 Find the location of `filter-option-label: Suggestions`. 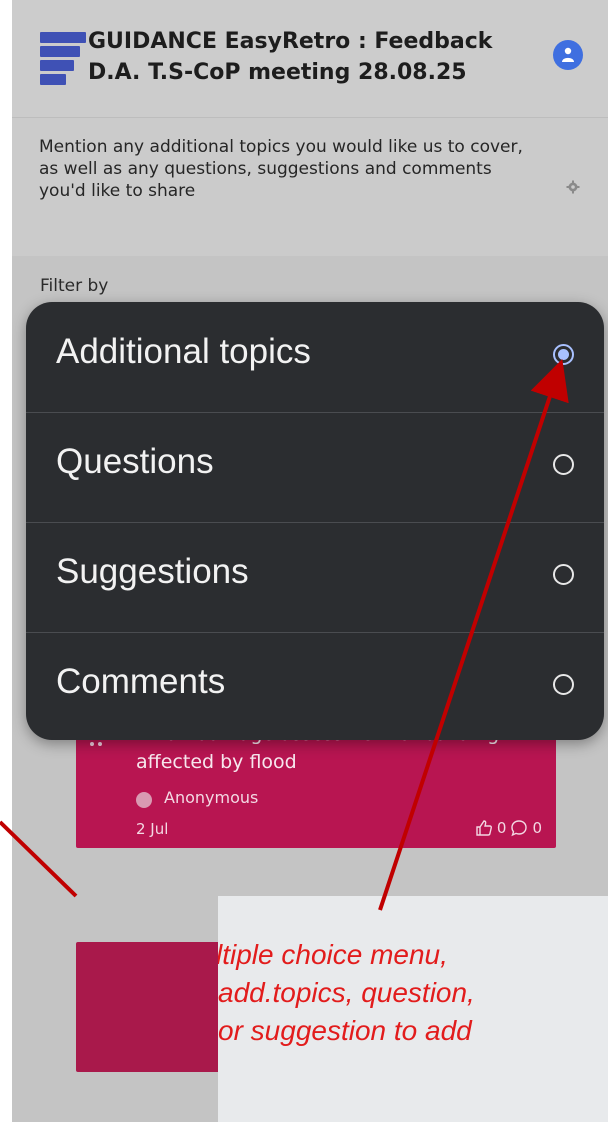

filter-option-label: Suggestions is located at coordinates (152, 571).